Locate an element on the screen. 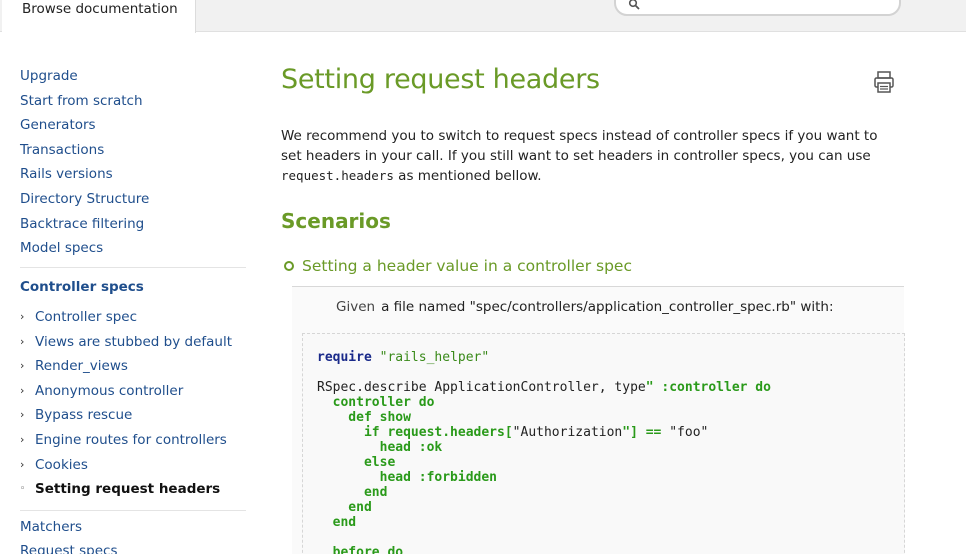  code-token: head :ok is located at coordinates (380, 447).